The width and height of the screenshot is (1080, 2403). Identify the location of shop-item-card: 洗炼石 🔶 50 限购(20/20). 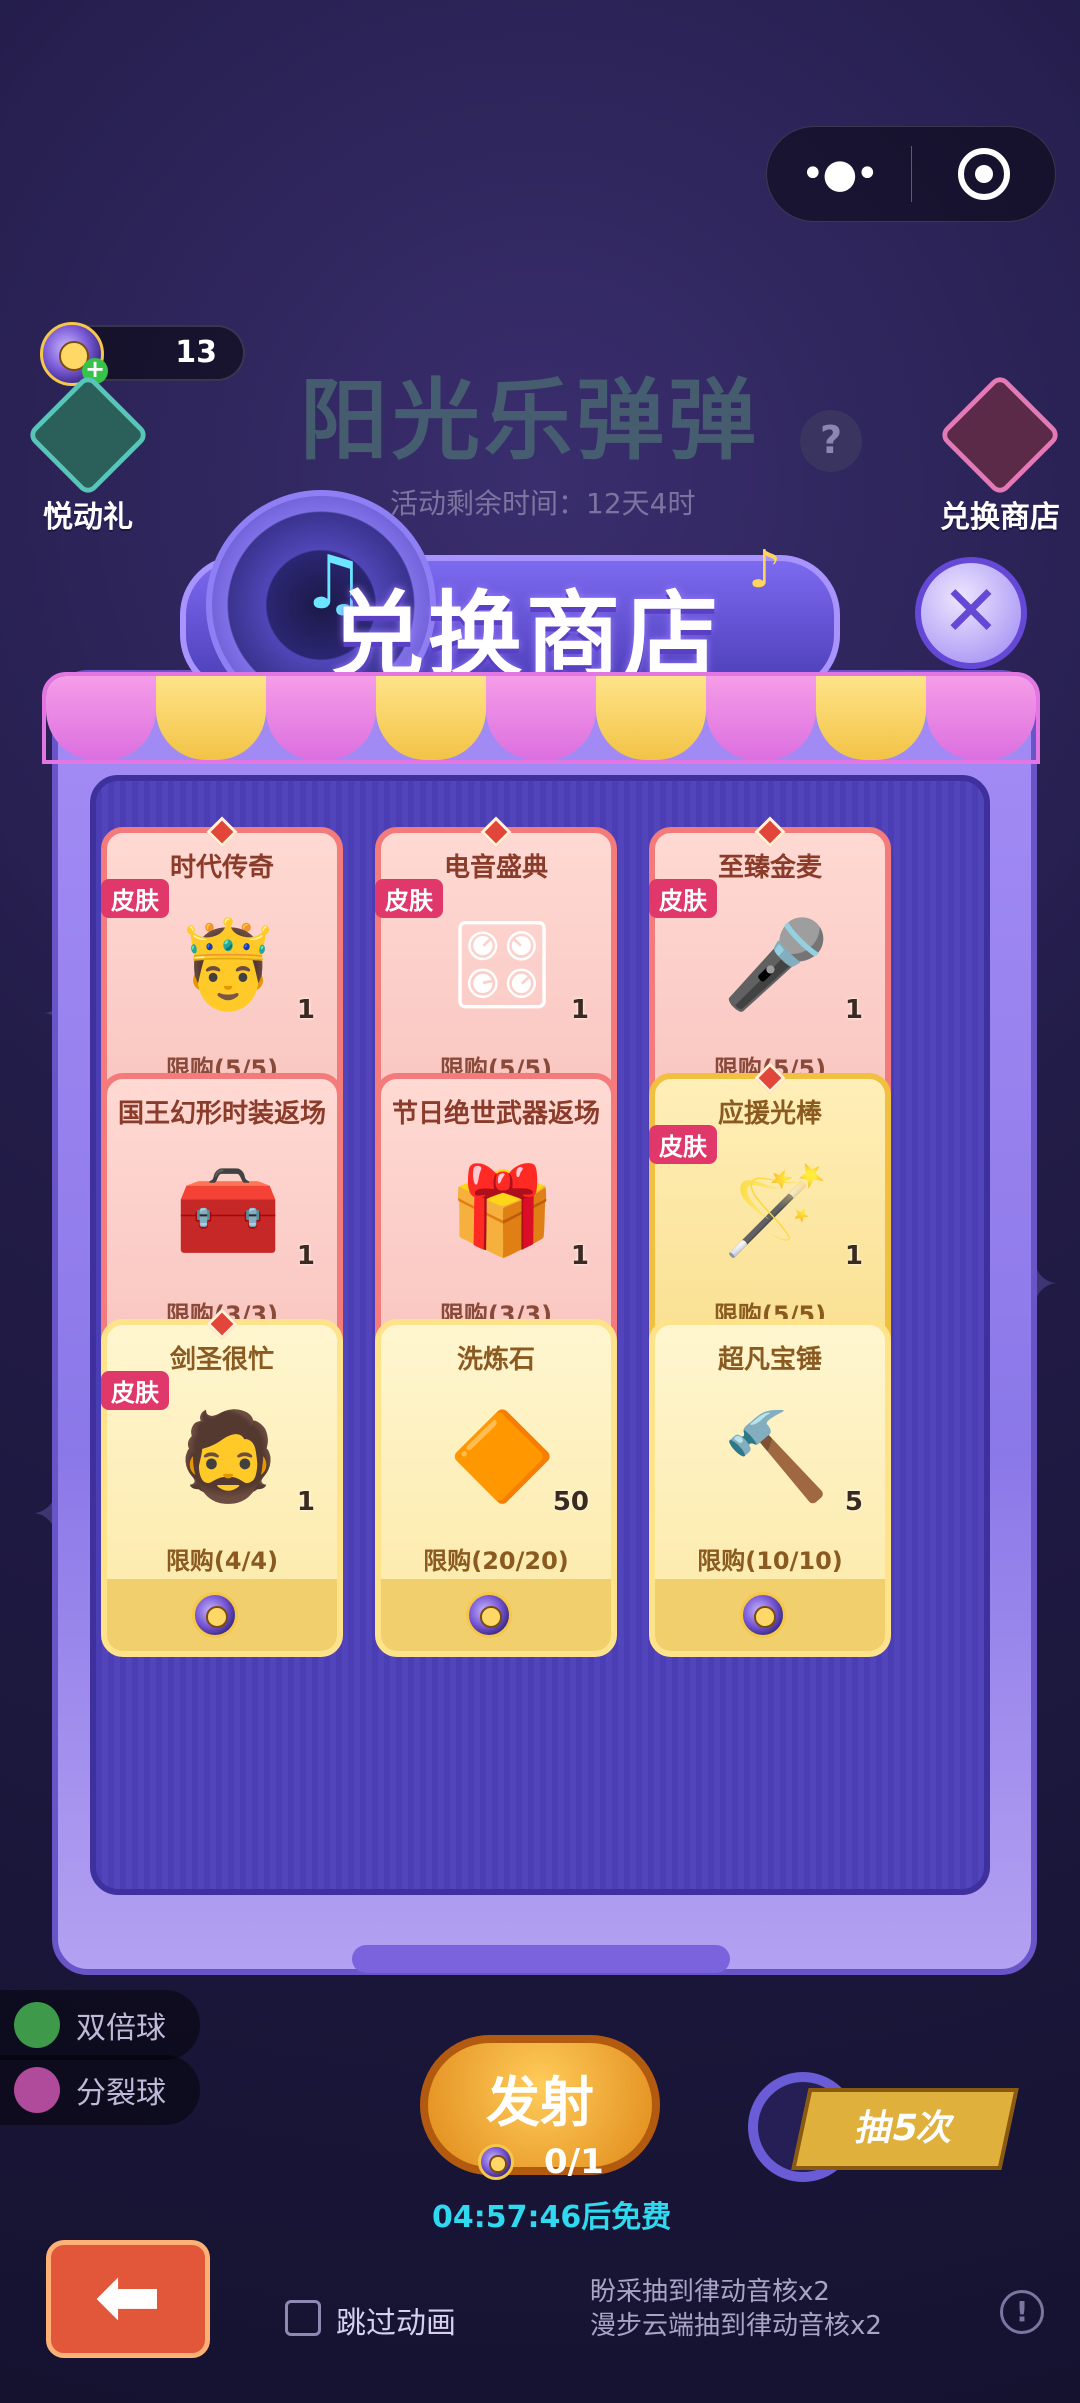
(496, 1488).